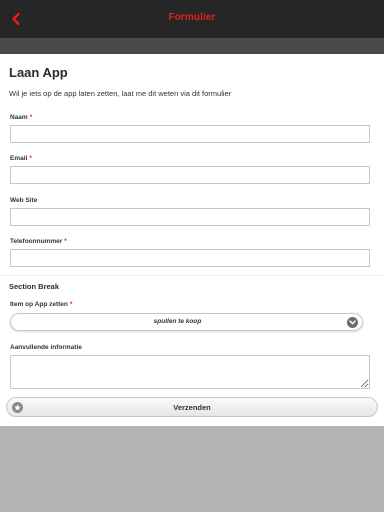 The image size is (384, 512). Describe the element at coordinates (190, 372) in the screenshot. I see `extra-info-textarea` at that location.